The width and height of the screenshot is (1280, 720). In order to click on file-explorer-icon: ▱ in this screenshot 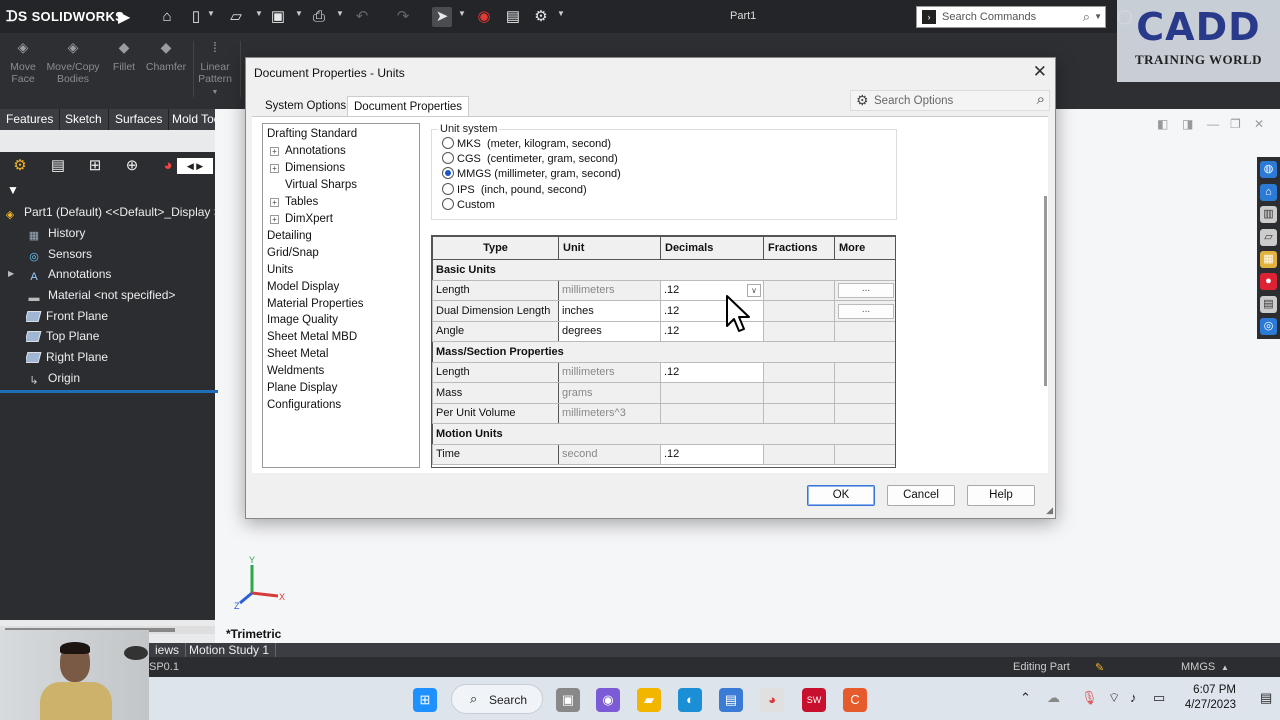, I will do `click(1268, 237)`.